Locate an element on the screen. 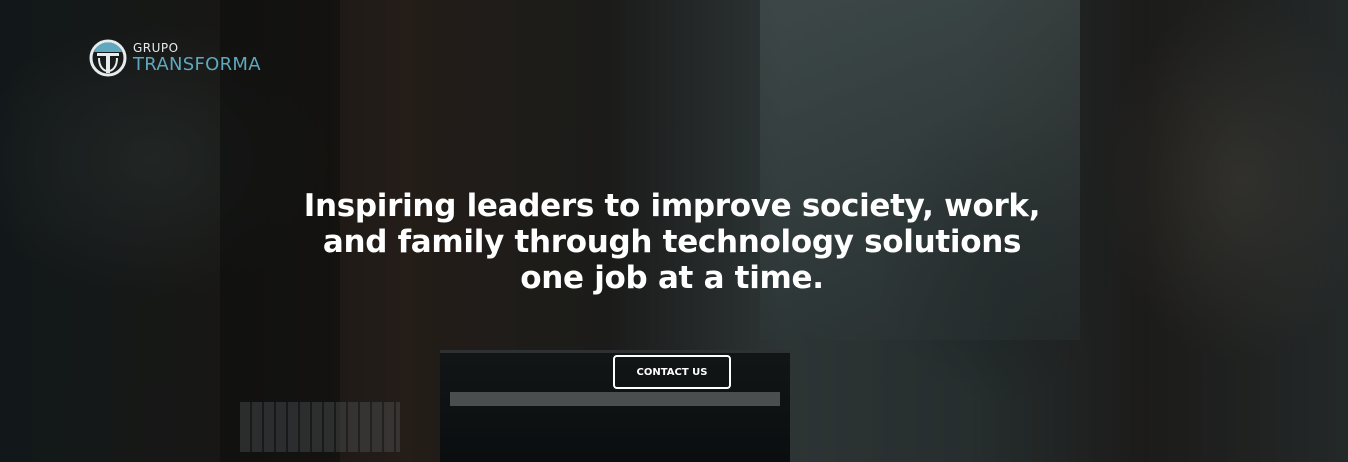 The image size is (1348, 462). logo-text-bottom: TRANSFORMA is located at coordinates (197, 64).